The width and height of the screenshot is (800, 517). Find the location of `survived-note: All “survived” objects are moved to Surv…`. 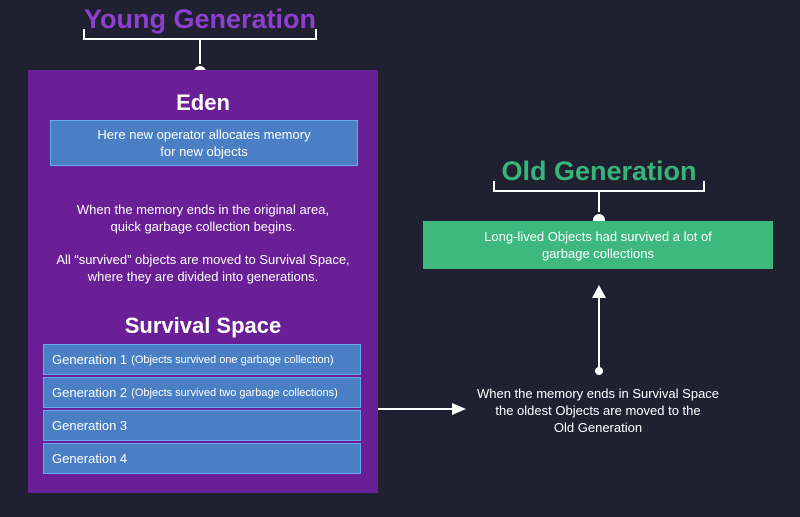

survived-note: All “survived” objects are moved to Surv… is located at coordinates (203, 268).